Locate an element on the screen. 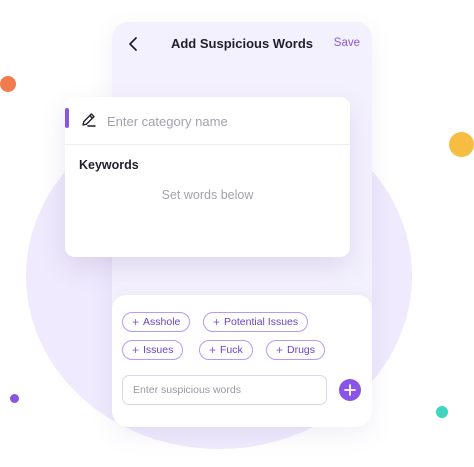  word-chip-label: Fuck is located at coordinates (231, 350).